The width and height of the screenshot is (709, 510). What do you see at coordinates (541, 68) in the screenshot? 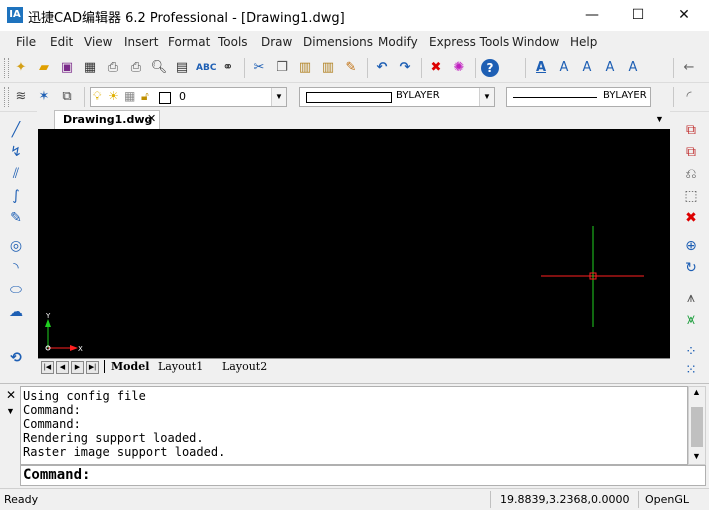
I see `text-style-icon: A` at bounding box center [541, 68].